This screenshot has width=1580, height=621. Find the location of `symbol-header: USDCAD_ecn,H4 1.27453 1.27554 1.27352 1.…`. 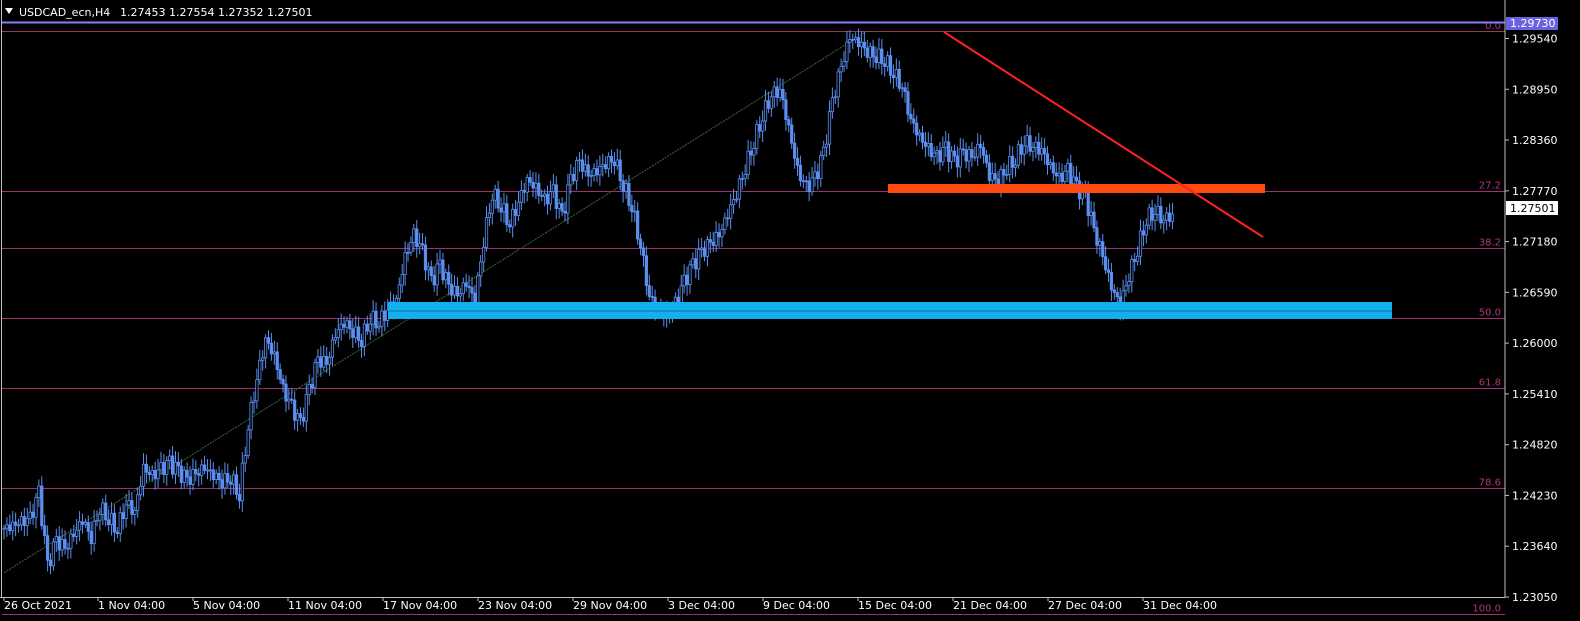

symbol-header: USDCAD_ecn,H4 1.27453 1.27554 1.27352 1.… is located at coordinates (158, 12).